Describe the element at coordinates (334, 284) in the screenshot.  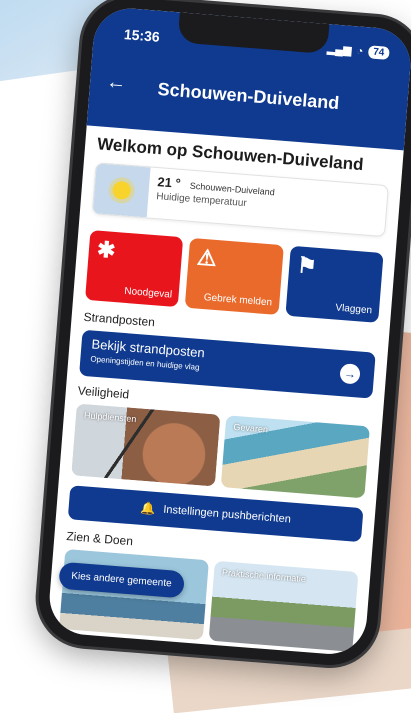
I see `flags-tile: ⚑ Vlaggen` at that location.